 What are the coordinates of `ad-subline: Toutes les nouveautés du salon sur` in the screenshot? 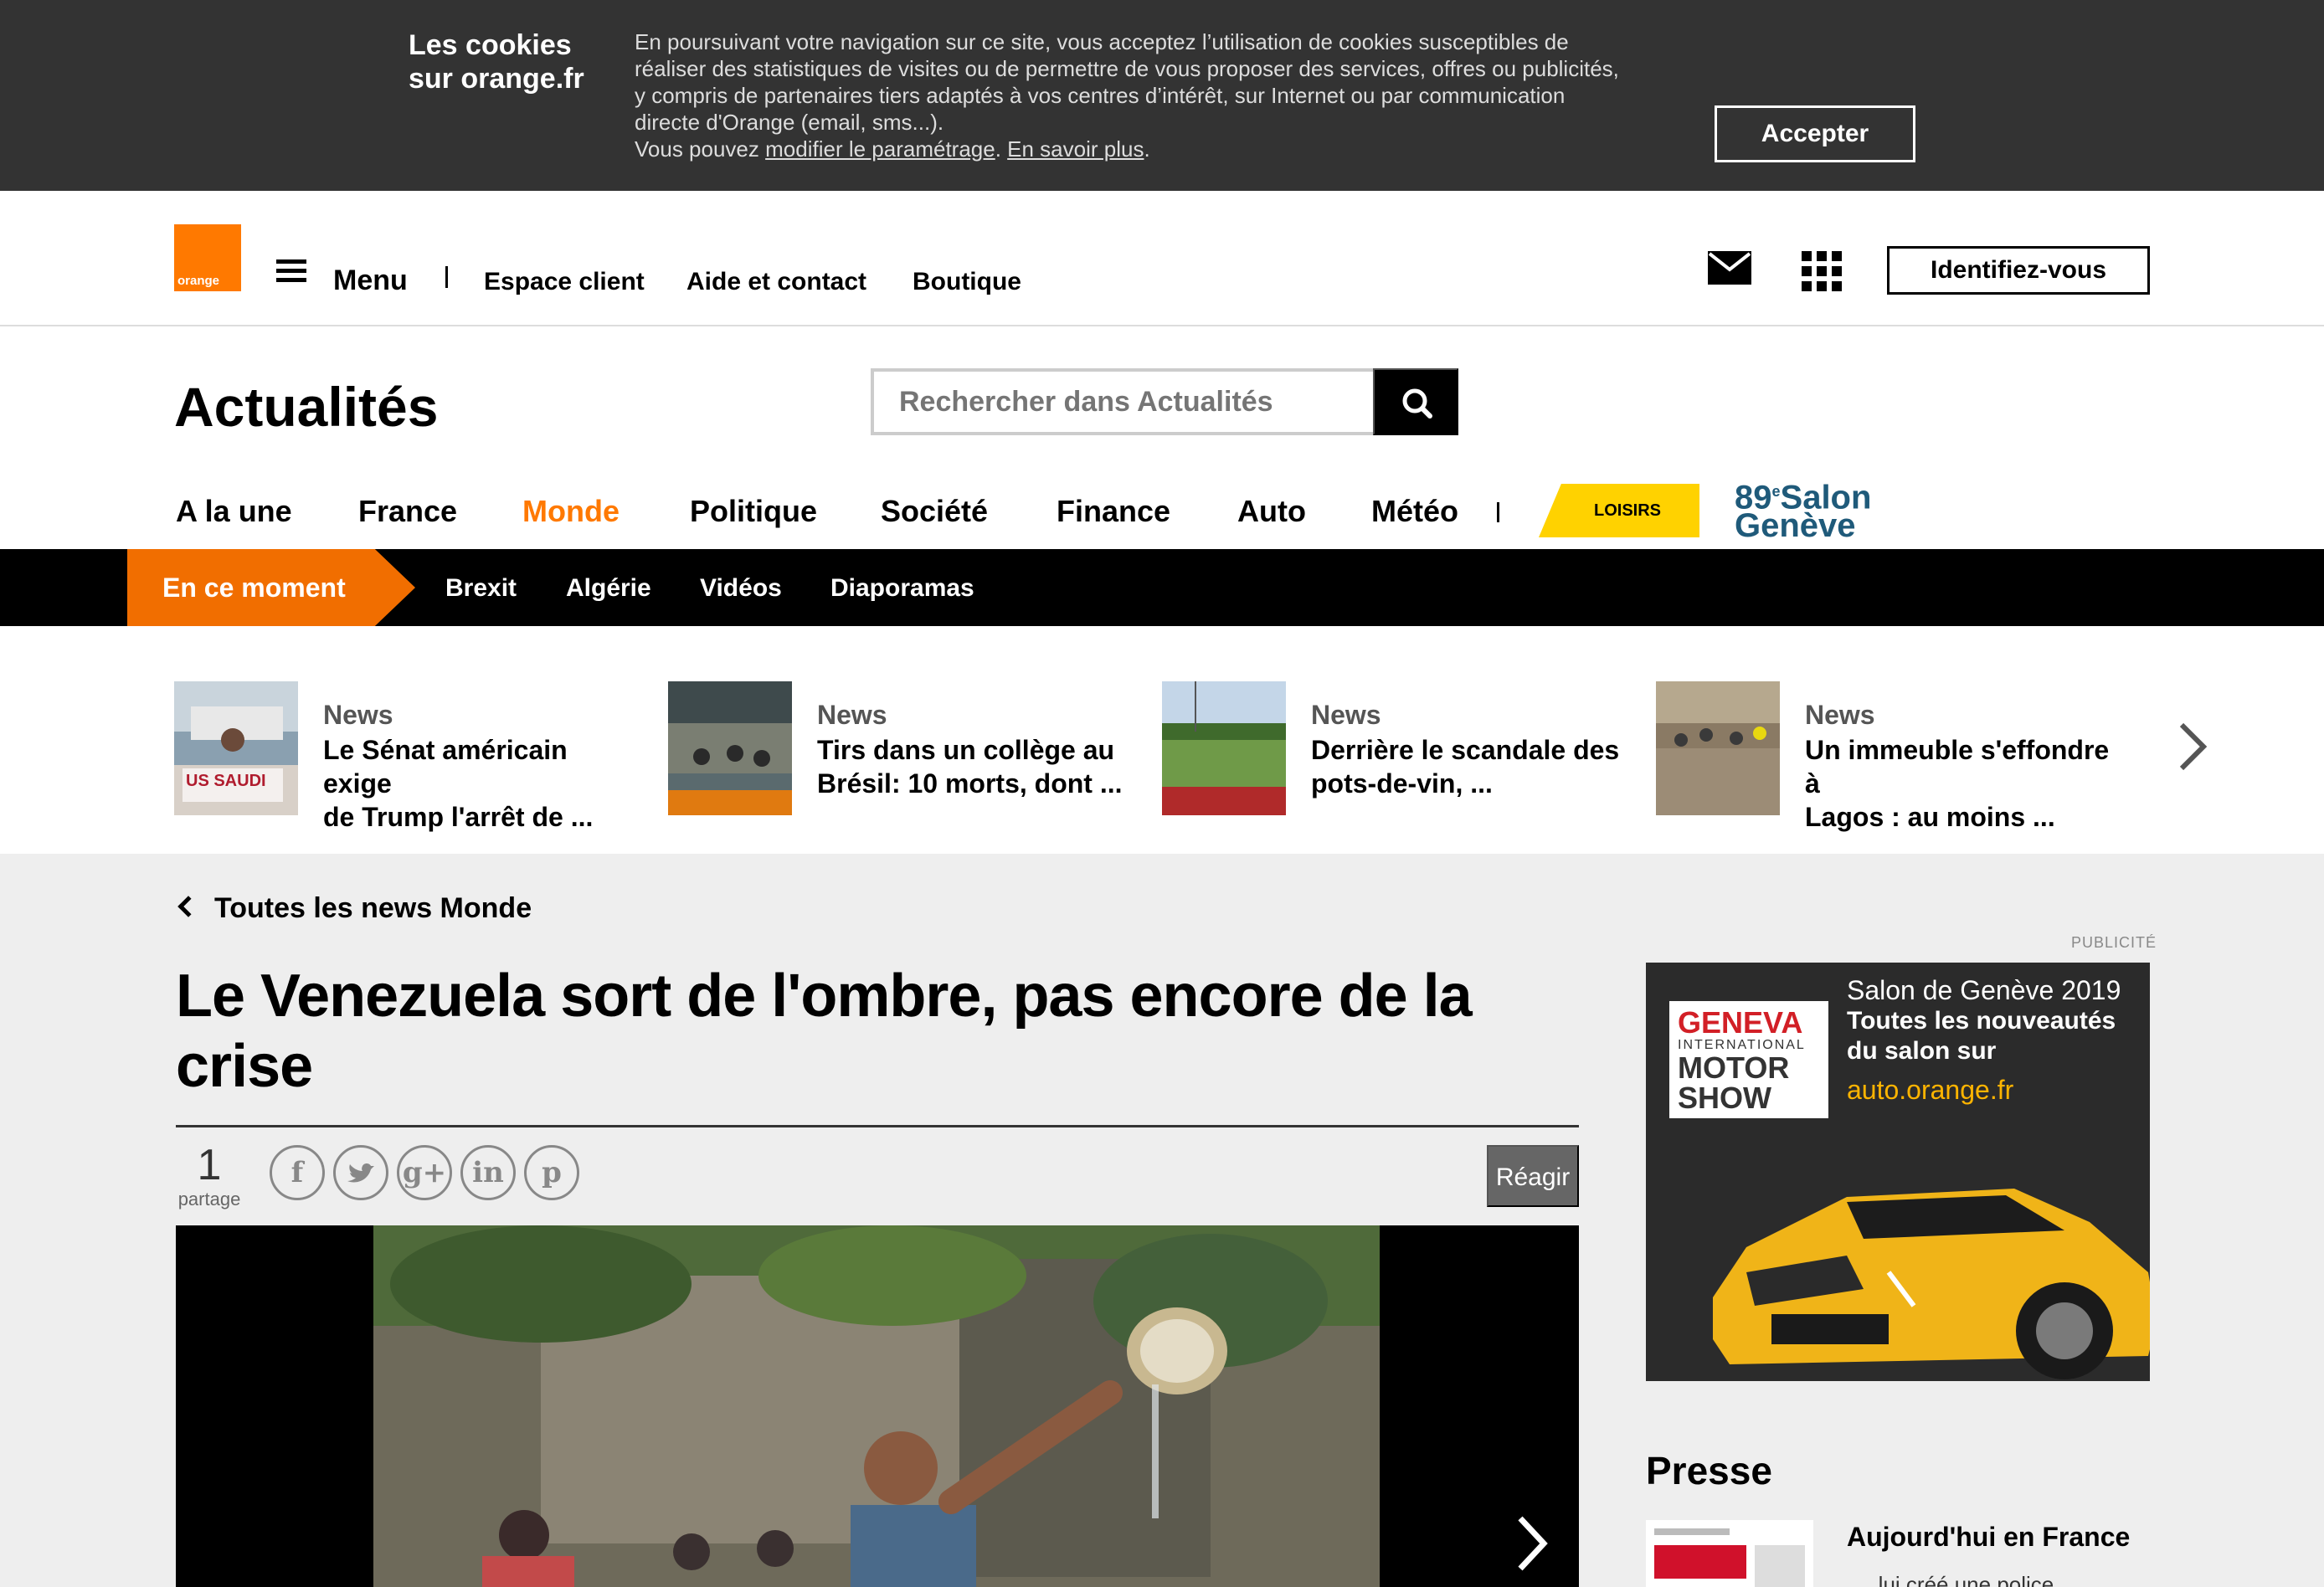 It's located at (1981, 1036).